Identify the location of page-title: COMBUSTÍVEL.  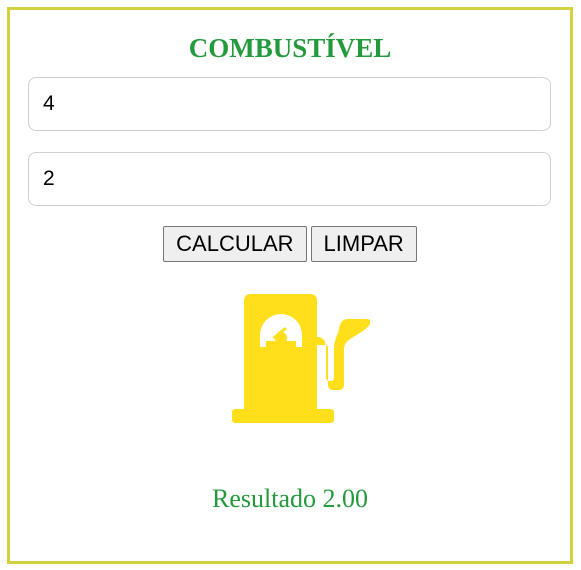
(290, 48).